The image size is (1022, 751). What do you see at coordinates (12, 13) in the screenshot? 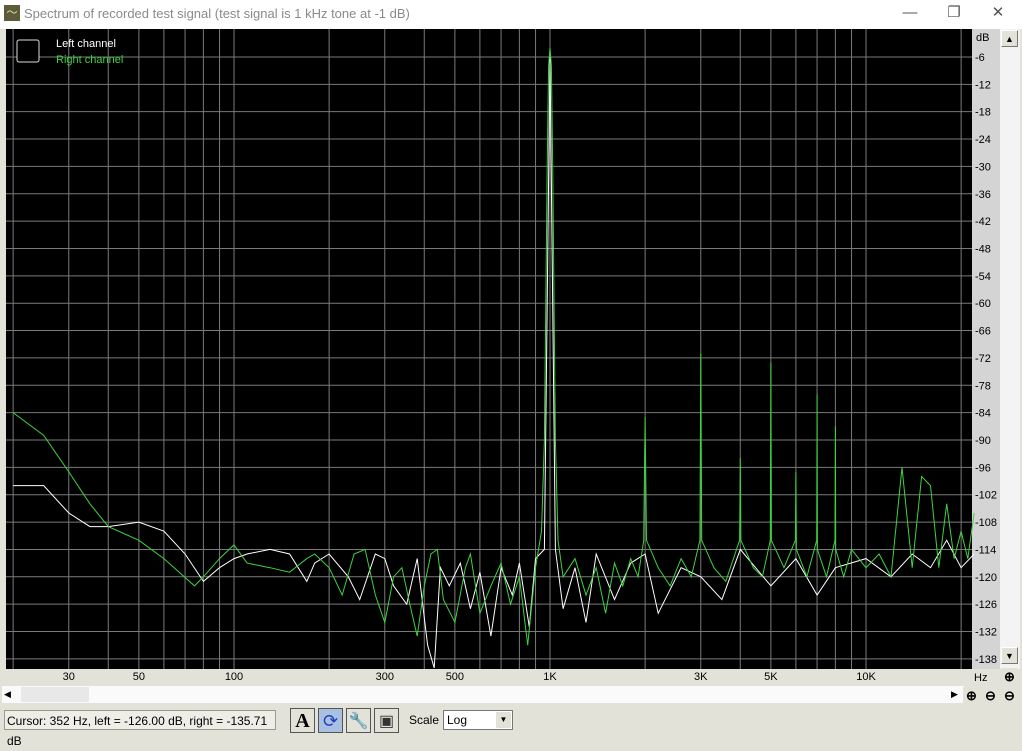
I see `app-spectrum-icon: 〜` at bounding box center [12, 13].